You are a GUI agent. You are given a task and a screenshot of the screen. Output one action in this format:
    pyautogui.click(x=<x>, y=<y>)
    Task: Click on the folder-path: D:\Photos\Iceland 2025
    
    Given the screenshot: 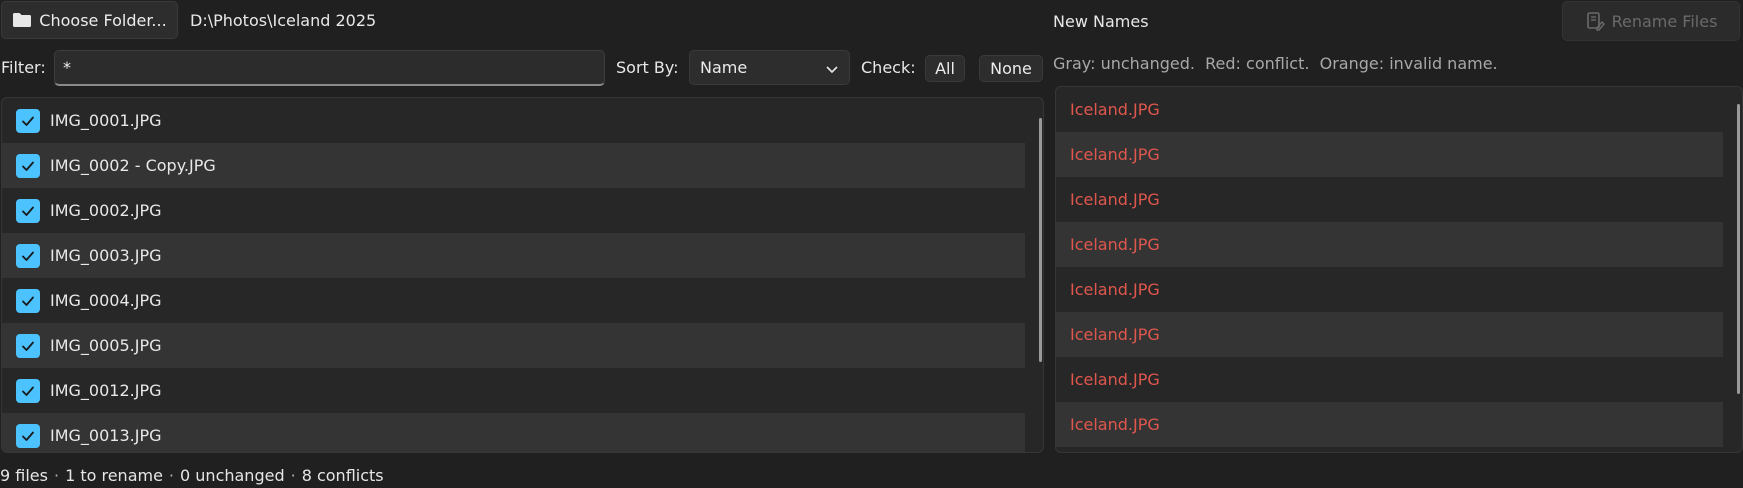 What is the action you would take?
    pyautogui.click(x=283, y=20)
    